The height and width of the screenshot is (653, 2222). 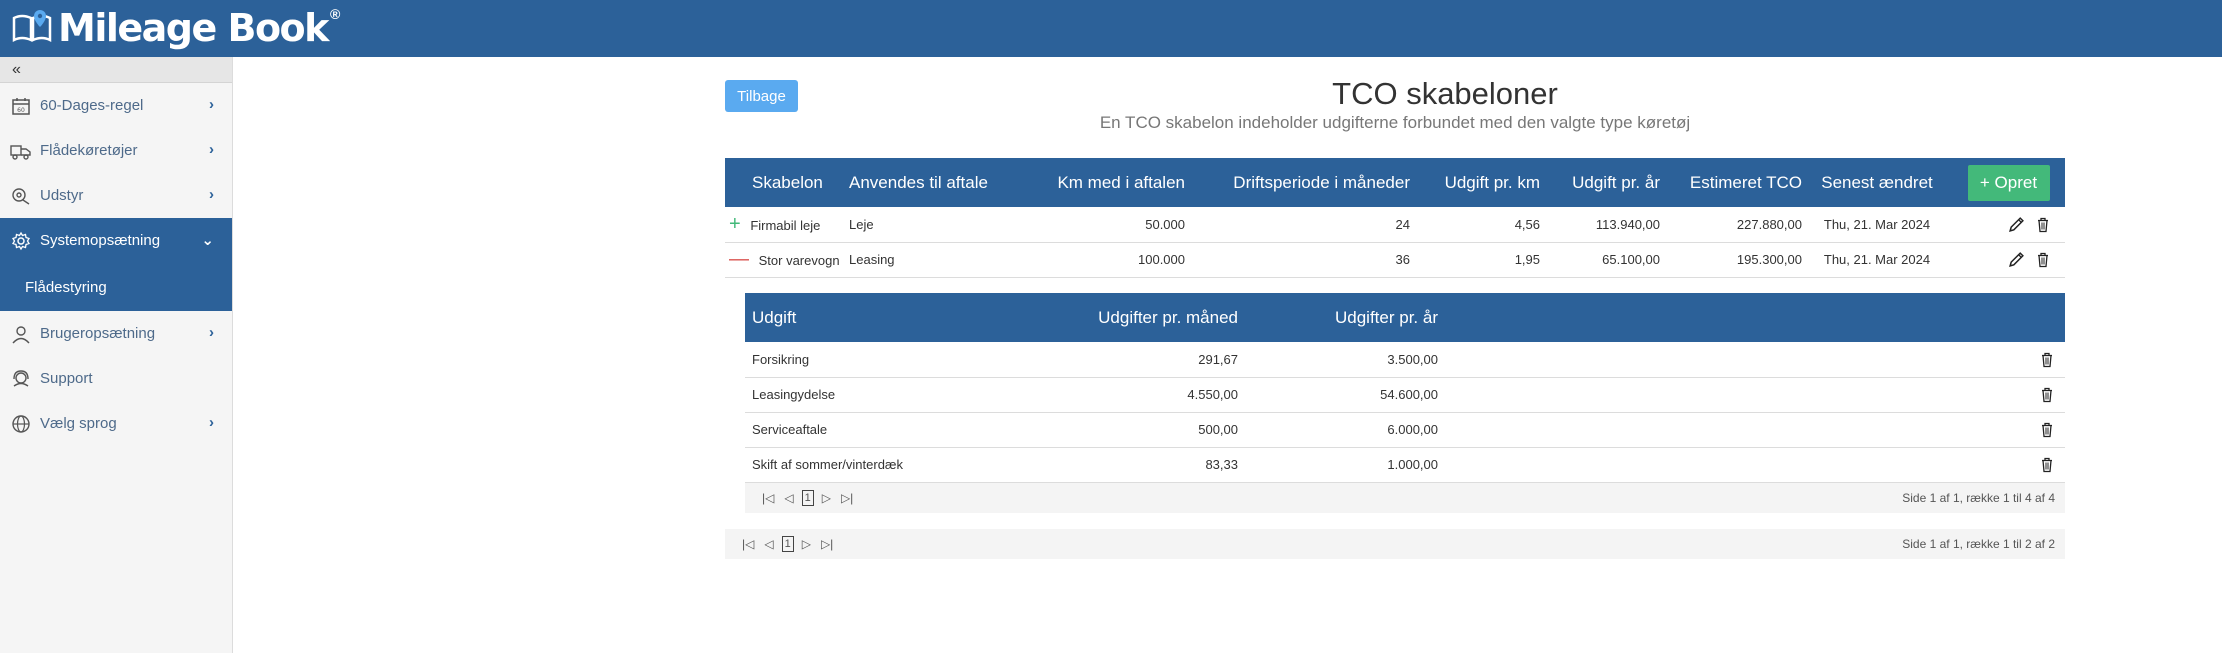 I want to click on expand-plus-icon: +, so click(x=733, y=224).